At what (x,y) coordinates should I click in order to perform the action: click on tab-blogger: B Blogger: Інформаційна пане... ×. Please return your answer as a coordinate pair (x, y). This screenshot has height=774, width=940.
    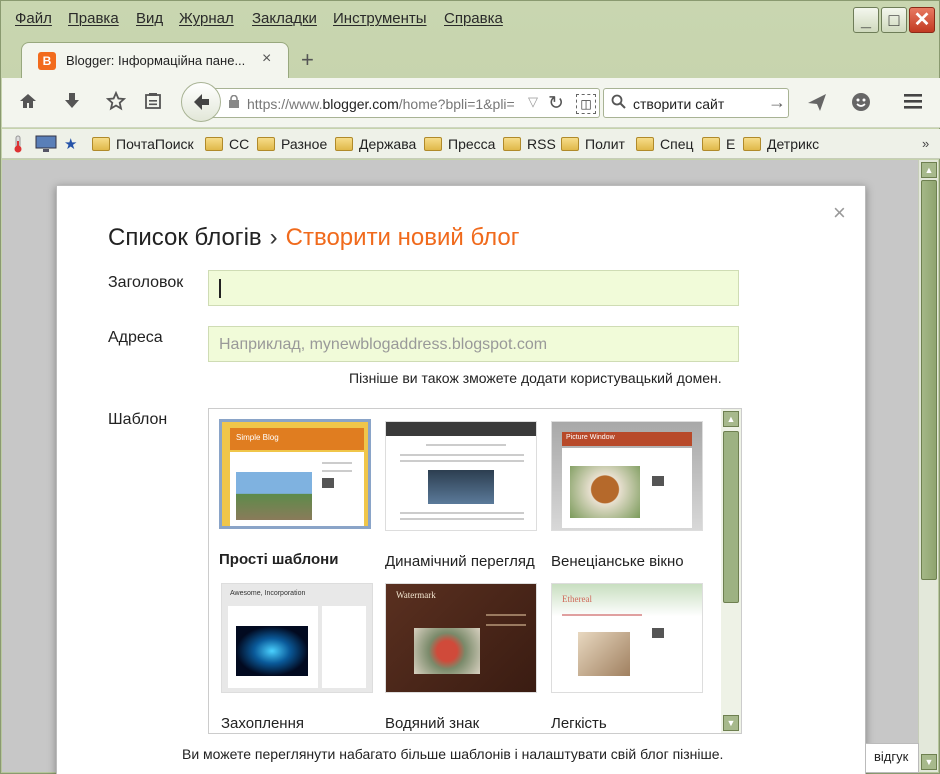
    Looking at the image, I should click on (155, 60).